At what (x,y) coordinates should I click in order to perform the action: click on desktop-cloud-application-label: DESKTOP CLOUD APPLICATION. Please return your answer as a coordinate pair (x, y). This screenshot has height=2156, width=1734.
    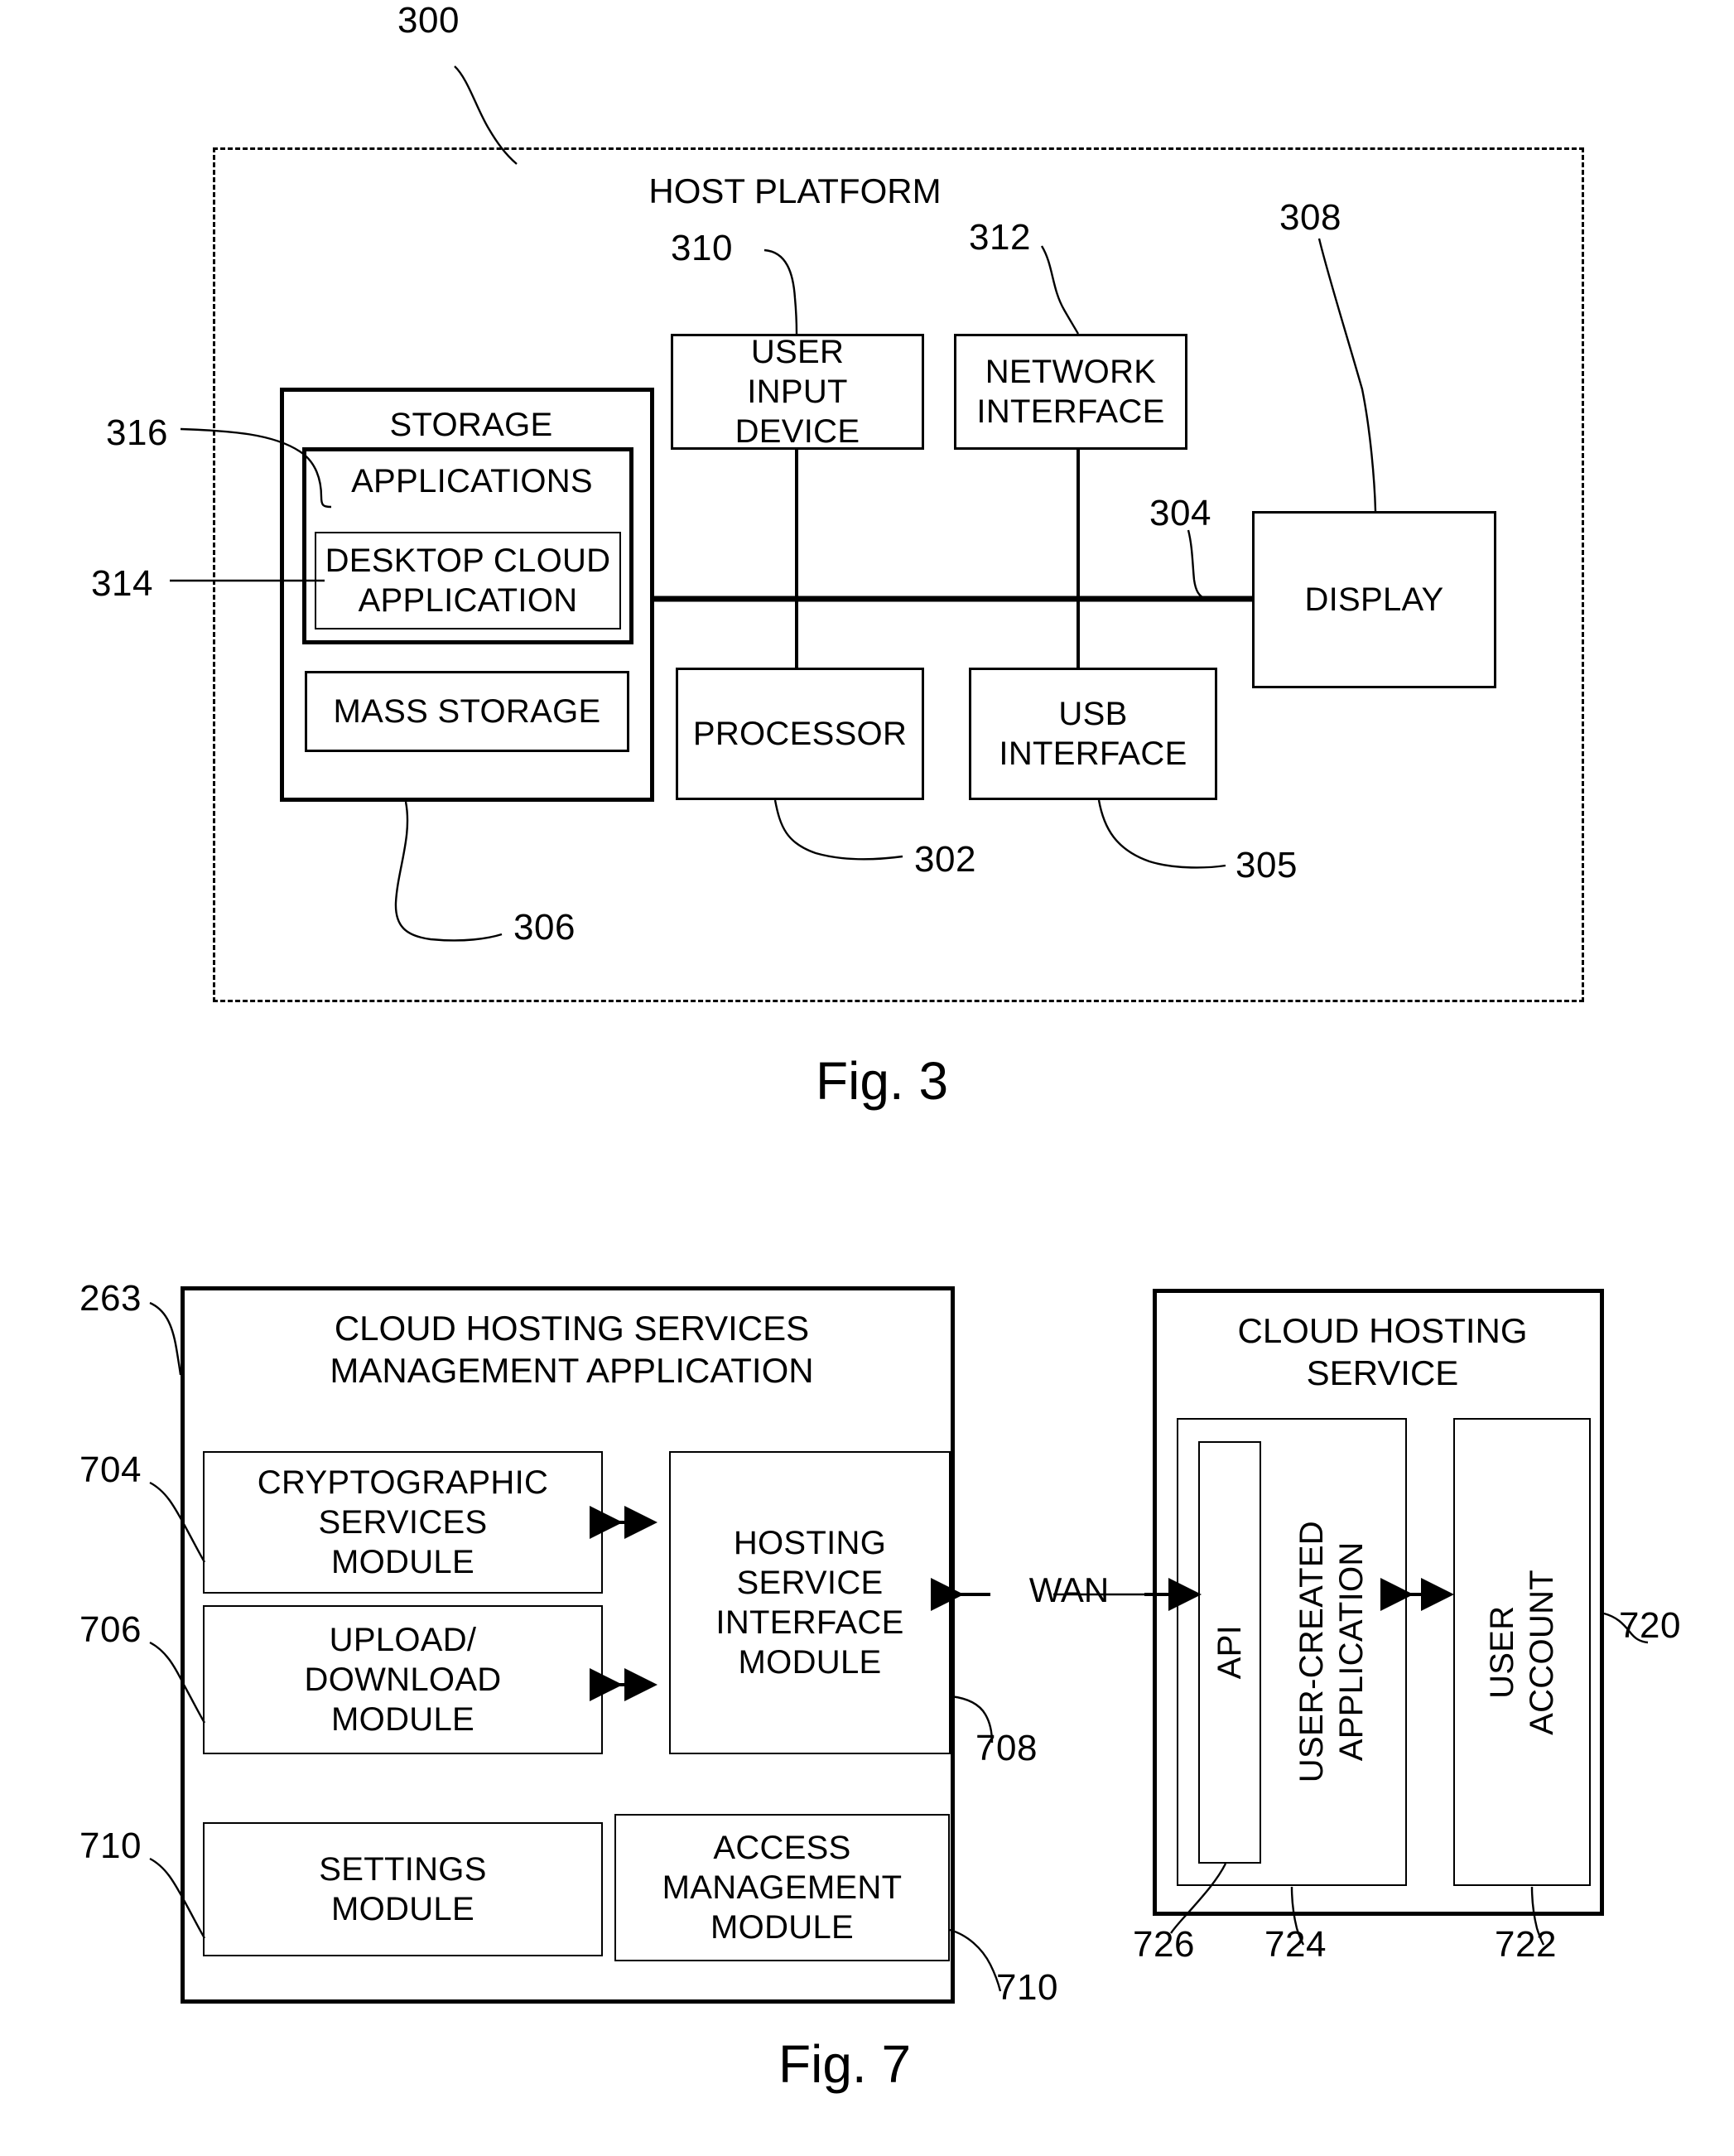
    Looking at the image, I should click on (468, 581).